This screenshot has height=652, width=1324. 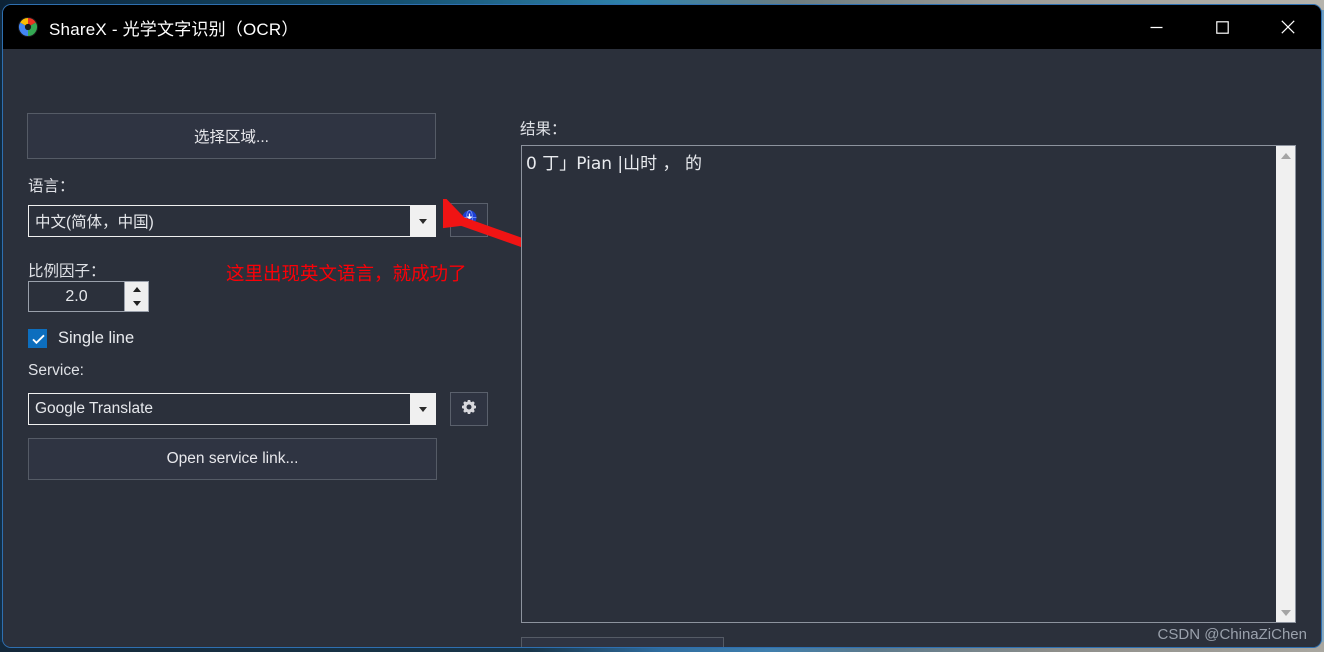 I want to click on service-settings-button, so click(x=469, y=409).